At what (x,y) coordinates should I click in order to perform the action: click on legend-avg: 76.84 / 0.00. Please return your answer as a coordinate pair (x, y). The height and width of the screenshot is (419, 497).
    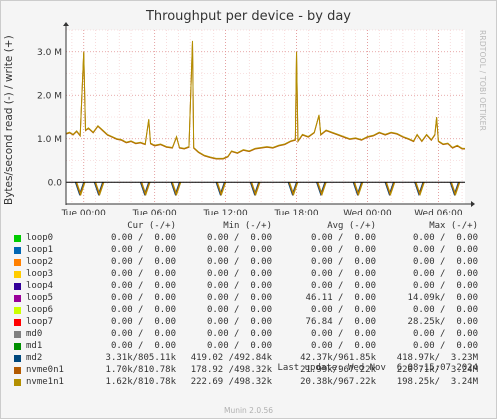
    Looking at the image, I should click on (340, 322).